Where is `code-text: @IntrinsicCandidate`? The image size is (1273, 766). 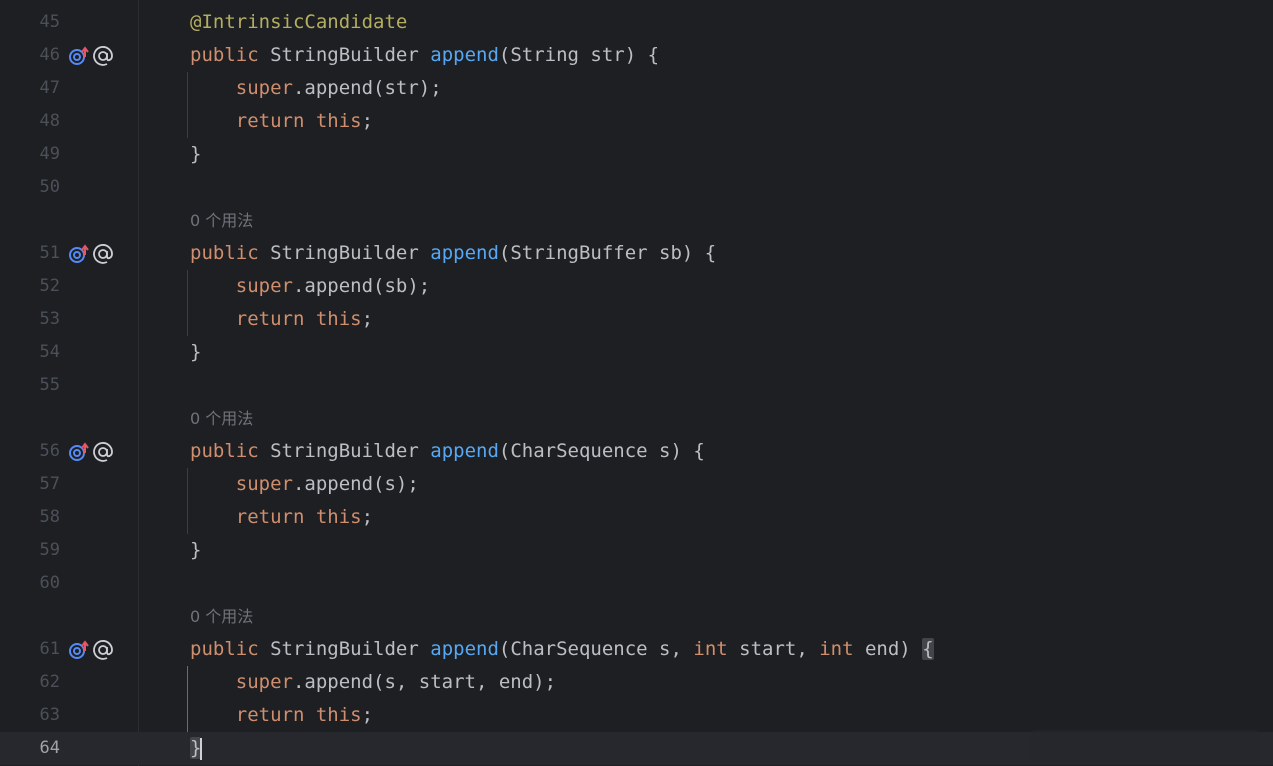
code-text: @IntrinsicCandidate is located at coordinates (298, 22).